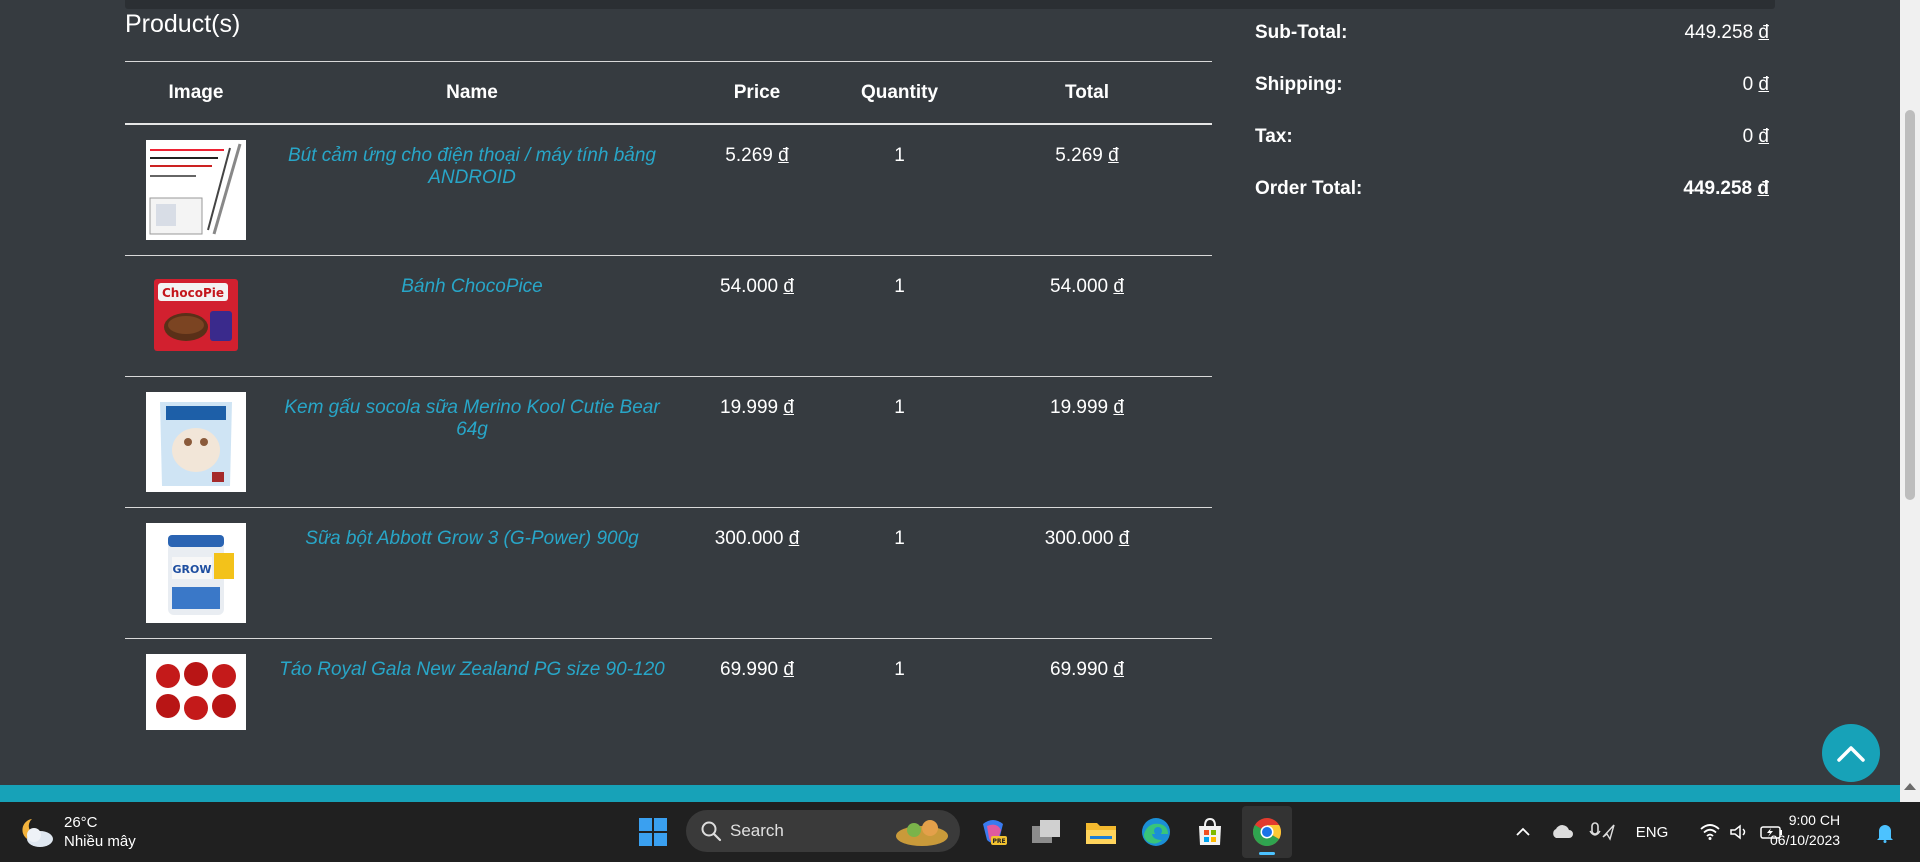 This screenshot has height=862, width=1920. Describe the element at coordinates (757, 830) in the screenshot. I see `search-label: Search` at that location.